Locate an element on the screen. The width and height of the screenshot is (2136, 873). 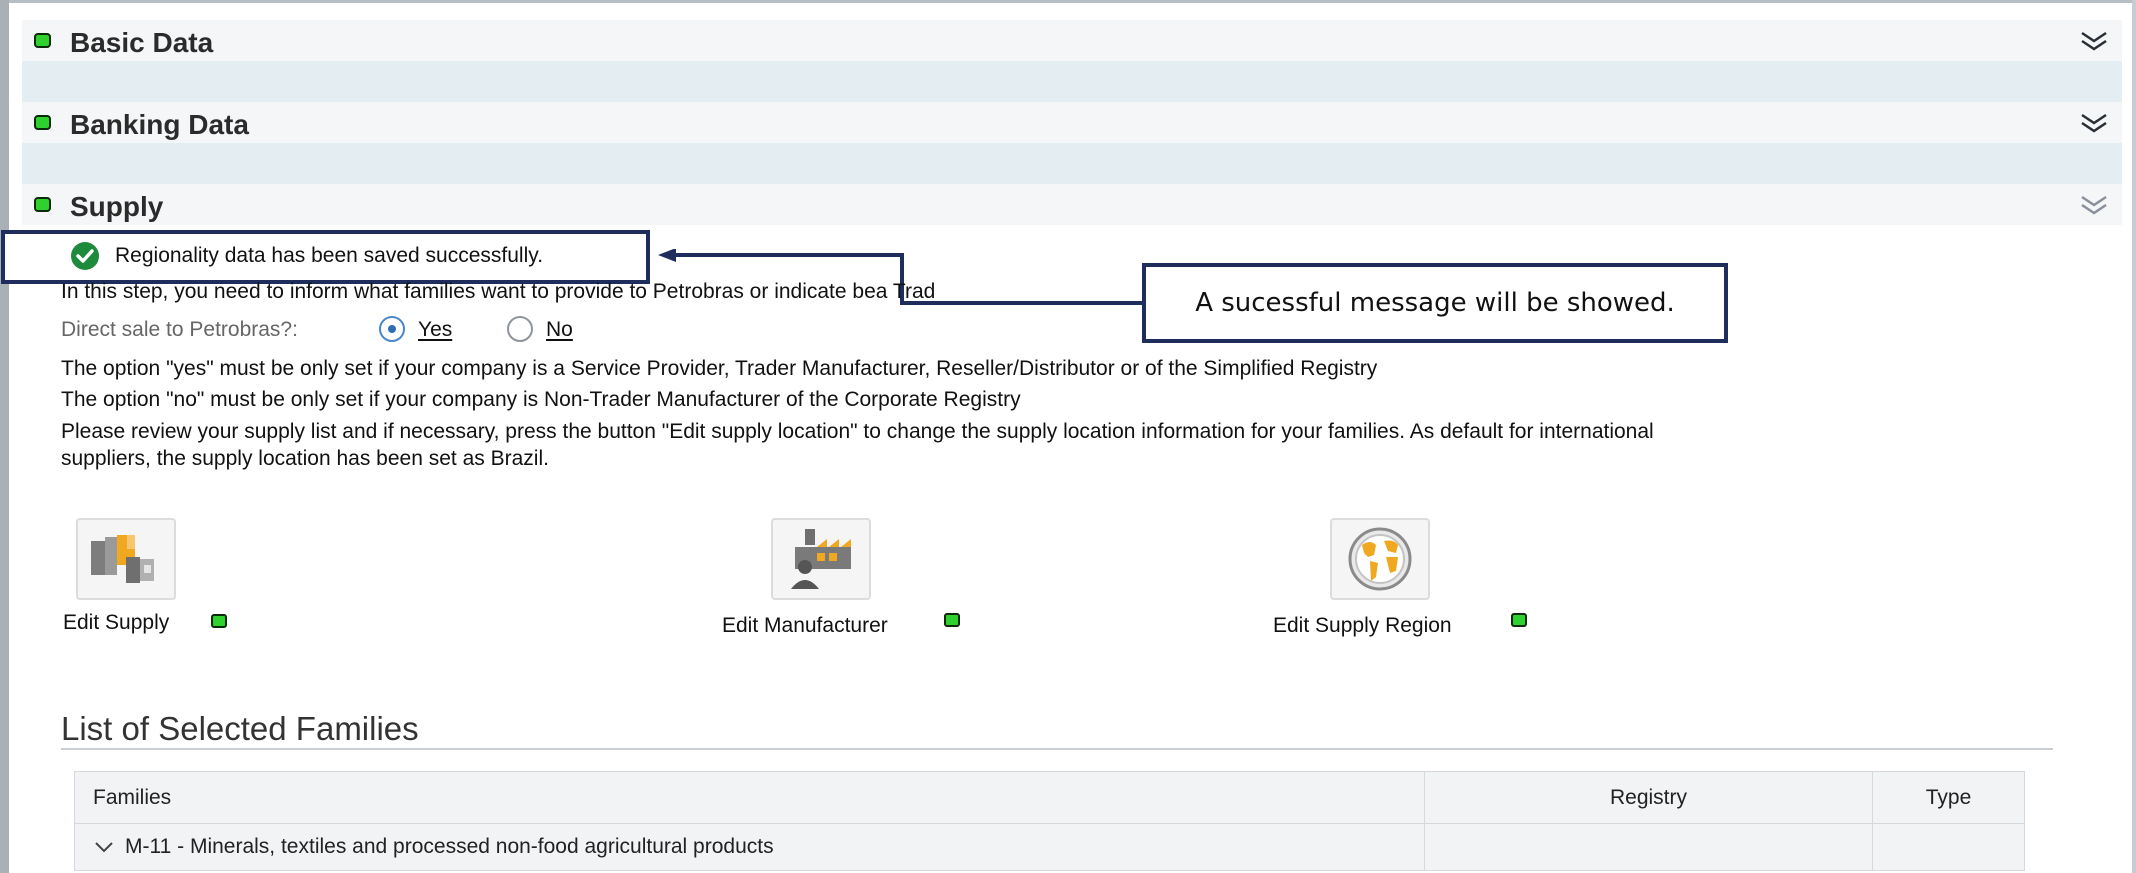
window-right-border is located at coordinates (2134, 436).